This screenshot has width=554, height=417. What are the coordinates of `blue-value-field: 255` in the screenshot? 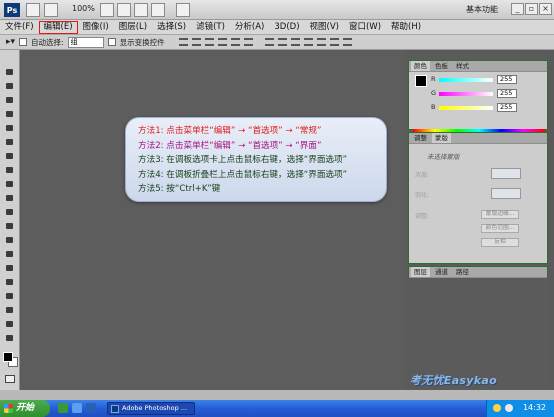 It's located at (507, 107).